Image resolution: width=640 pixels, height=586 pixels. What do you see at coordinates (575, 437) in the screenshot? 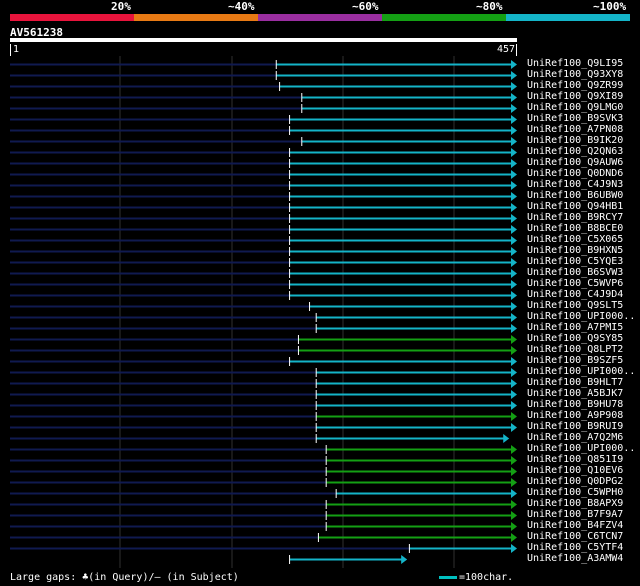
I see `hit-label: UniRef100_A7Q2M6` at bounding box center [575, 437].